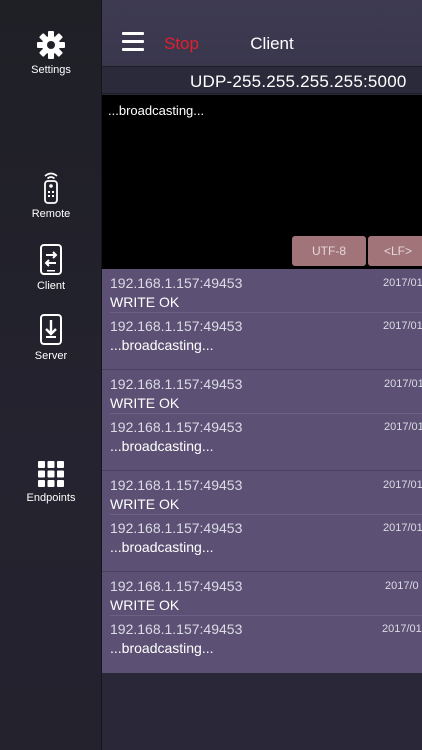 Image resolution: width=422 pixels, height=750 pixels. I want to click on log-date: 2017/0, so click(402, 586).